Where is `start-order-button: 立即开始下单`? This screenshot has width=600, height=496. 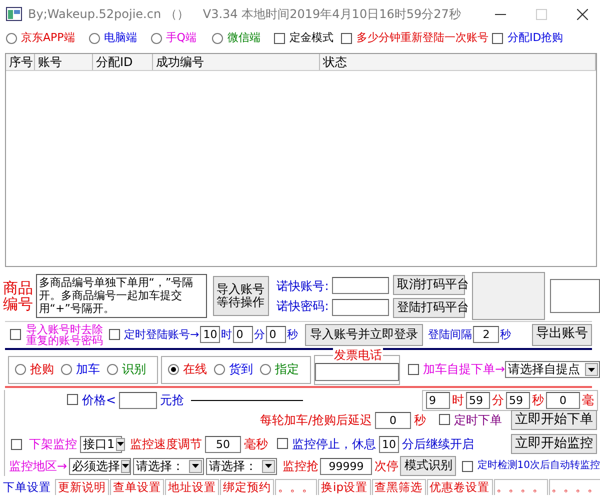
start-order-button: 立即开始下单 is located at coordinates (554, 420).